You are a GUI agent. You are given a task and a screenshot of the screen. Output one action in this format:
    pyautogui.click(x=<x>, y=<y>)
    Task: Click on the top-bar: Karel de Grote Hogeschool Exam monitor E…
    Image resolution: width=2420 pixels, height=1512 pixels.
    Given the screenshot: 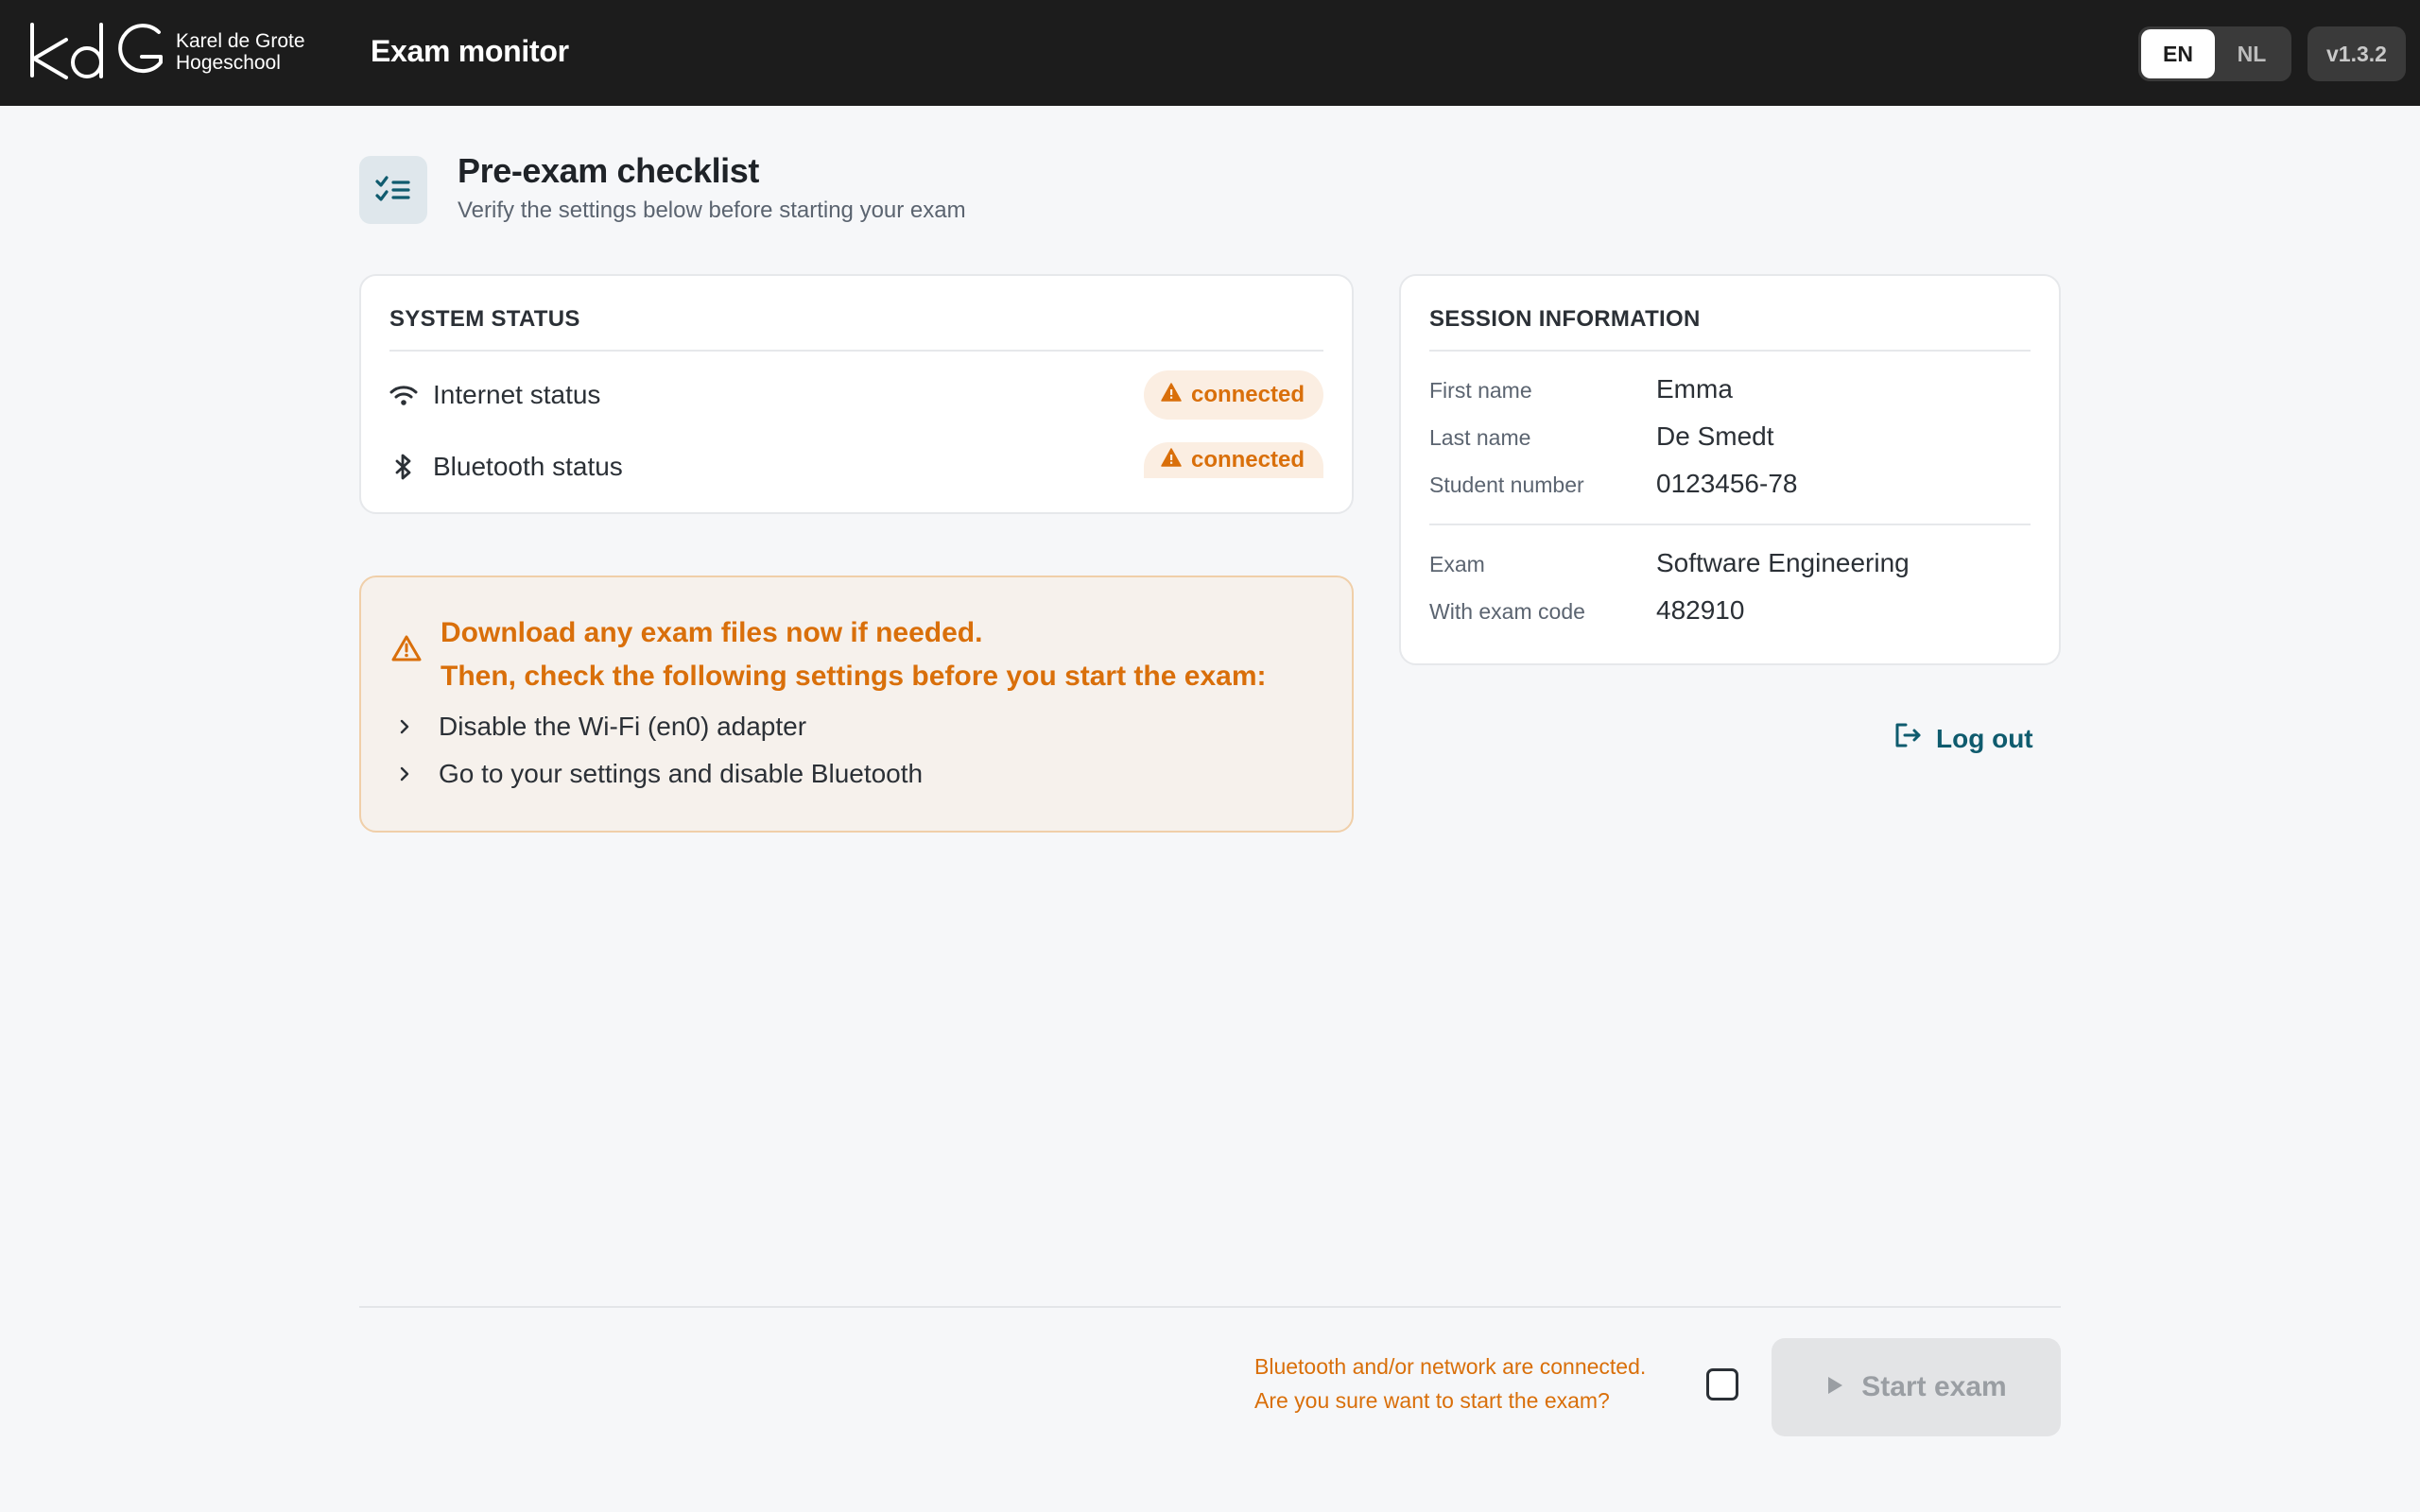 What is the action you would take?
    pyautogui.click(x=1210, y=53)
    